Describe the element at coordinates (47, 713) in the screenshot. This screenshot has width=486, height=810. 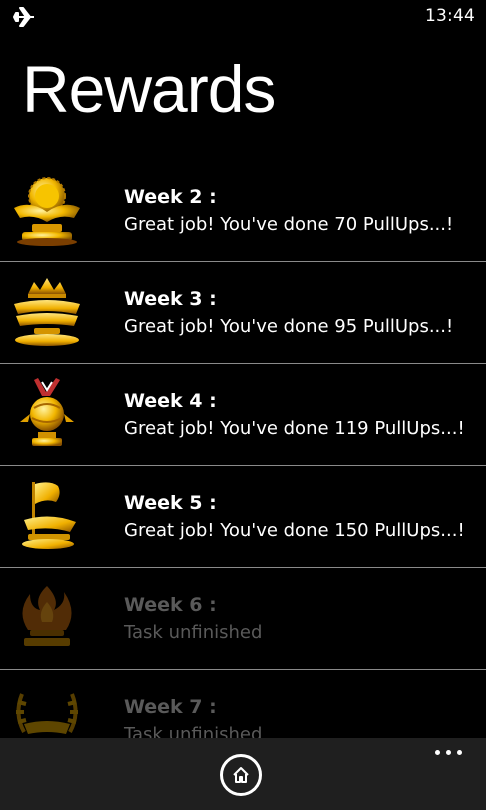
I see `laurel-trophy-icon` at that location.